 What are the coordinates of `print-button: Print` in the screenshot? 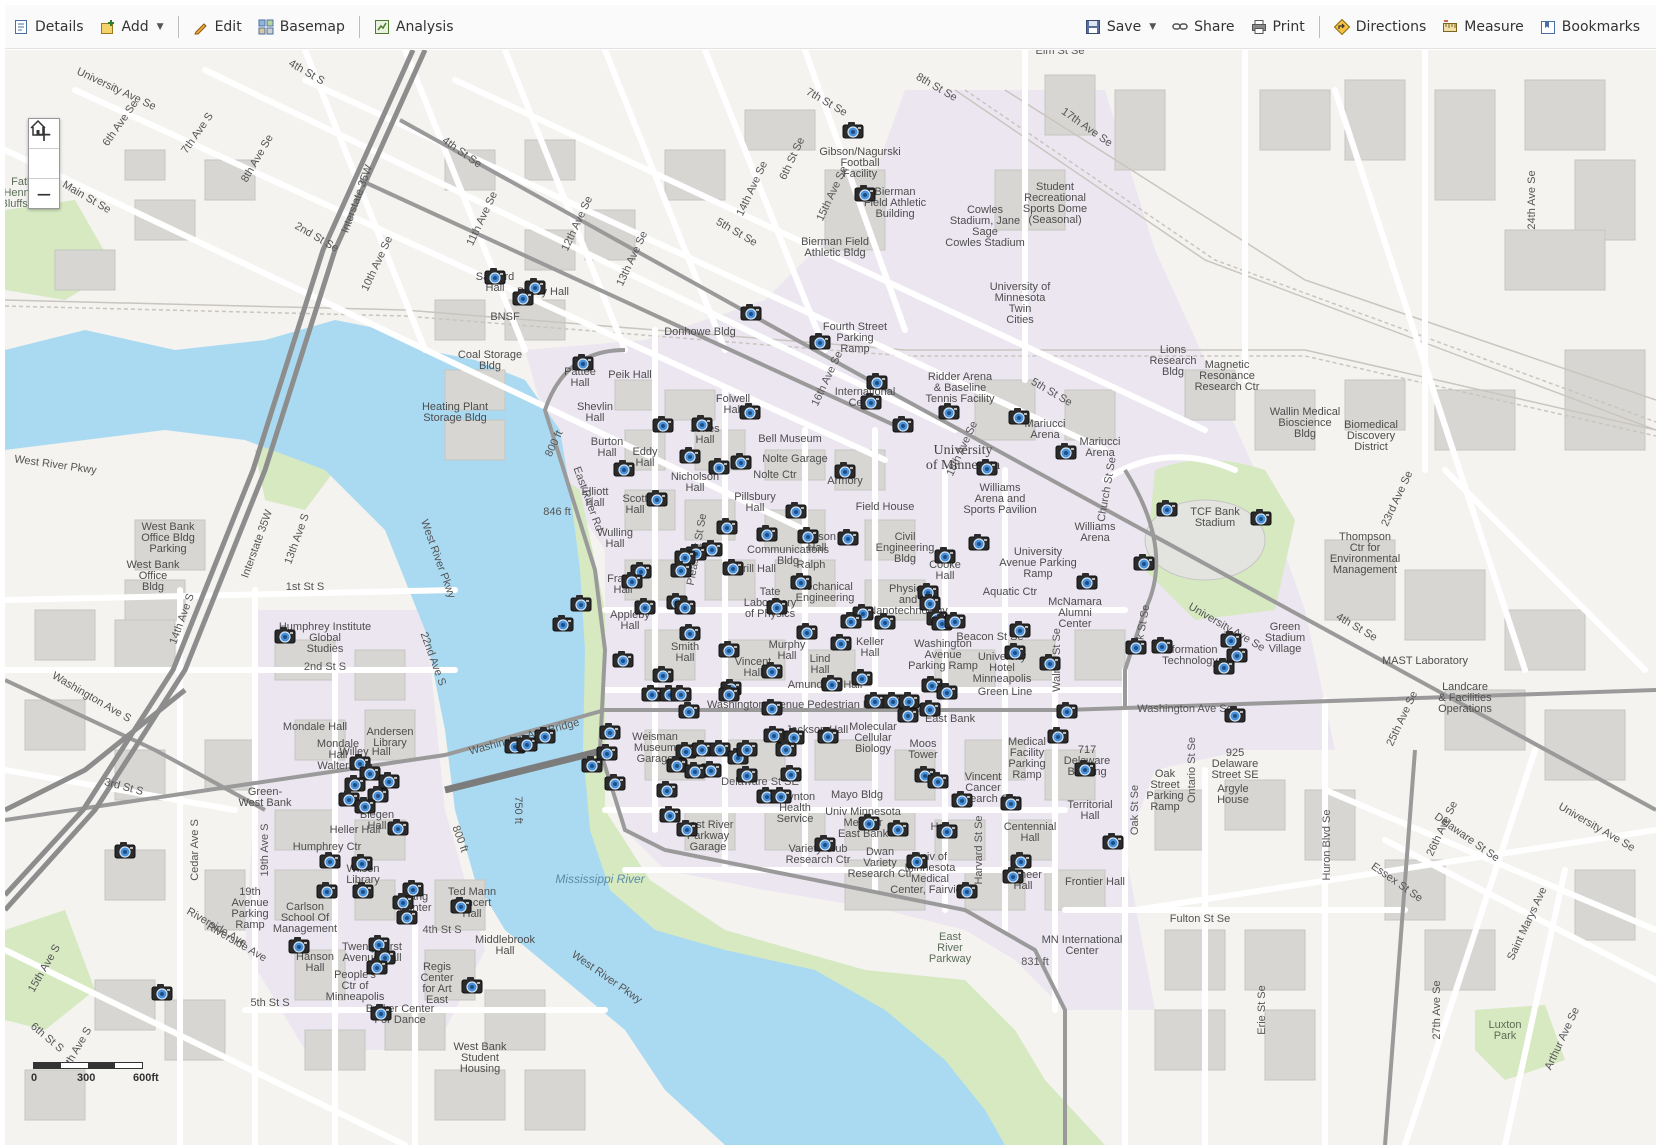 It's located at (1278, 27).